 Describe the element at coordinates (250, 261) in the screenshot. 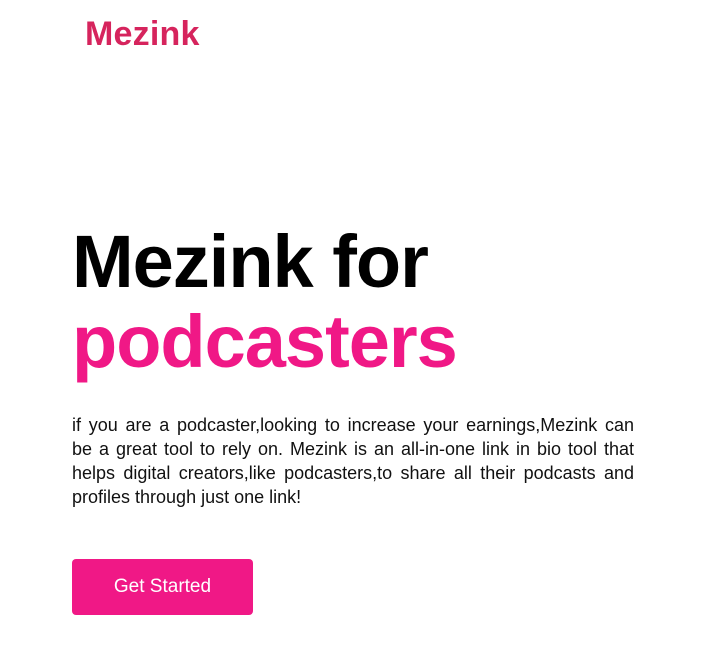

I see `hero-title-line1: Mezink for` at that location.